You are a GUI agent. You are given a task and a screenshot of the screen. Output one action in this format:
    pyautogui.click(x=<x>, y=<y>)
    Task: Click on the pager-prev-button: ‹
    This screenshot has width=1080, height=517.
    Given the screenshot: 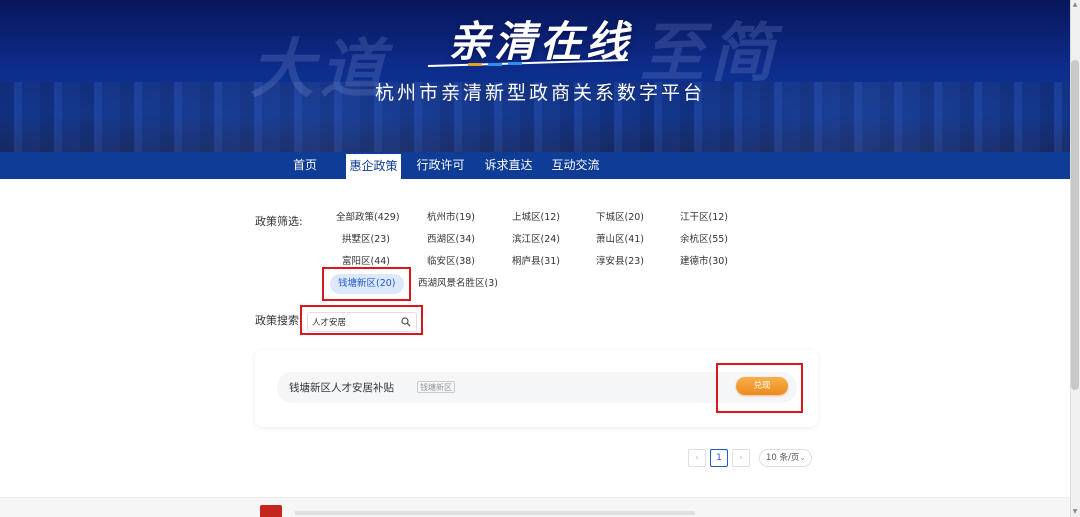 What is the action you would take?
    pyautogui.click(x=697, y=458)
    